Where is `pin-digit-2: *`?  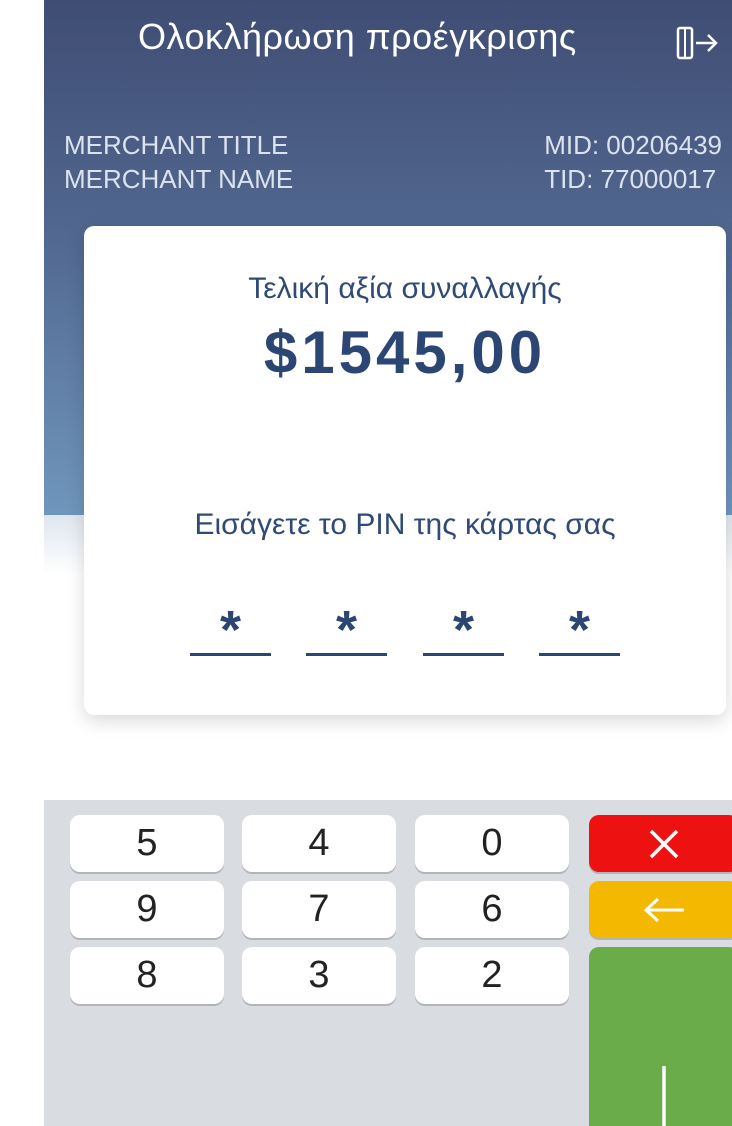 pin-digit-2: * is located at coordinates (346, 630).